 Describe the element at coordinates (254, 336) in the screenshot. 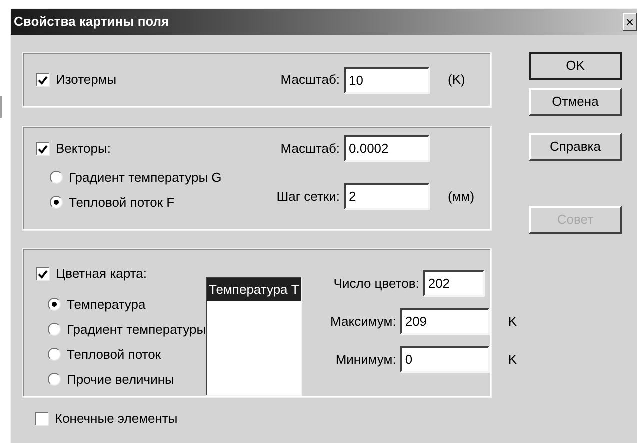

I see `list-box: Температура T` at that location.